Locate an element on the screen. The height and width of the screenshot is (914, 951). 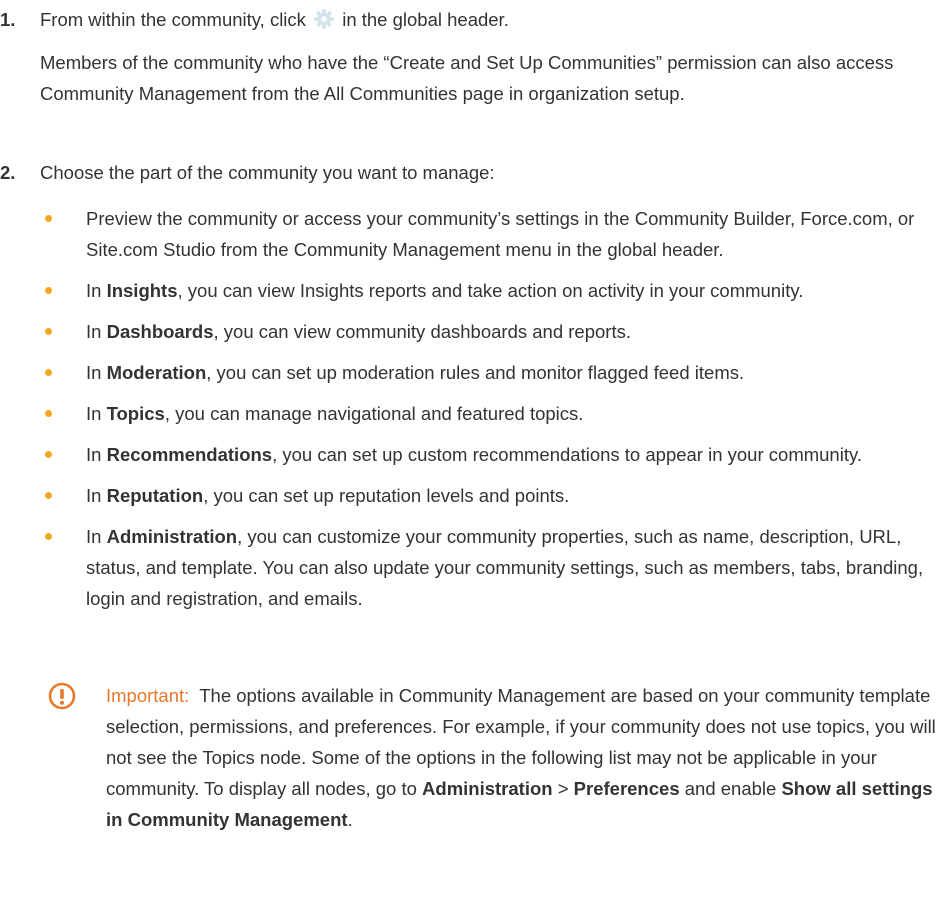
important-keyword-administration: Administration is located at coordinates (487, 788).